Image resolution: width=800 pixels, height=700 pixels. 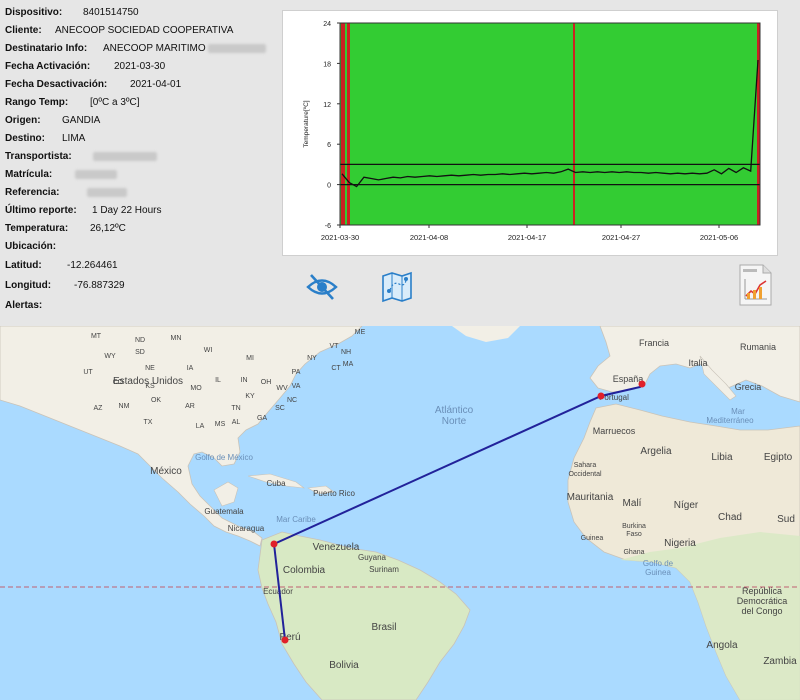 What do you see at coordinates (61, 177) in the screenshot?
I see `matricula-row: Matrícula:` at bounding box center [61, 177].